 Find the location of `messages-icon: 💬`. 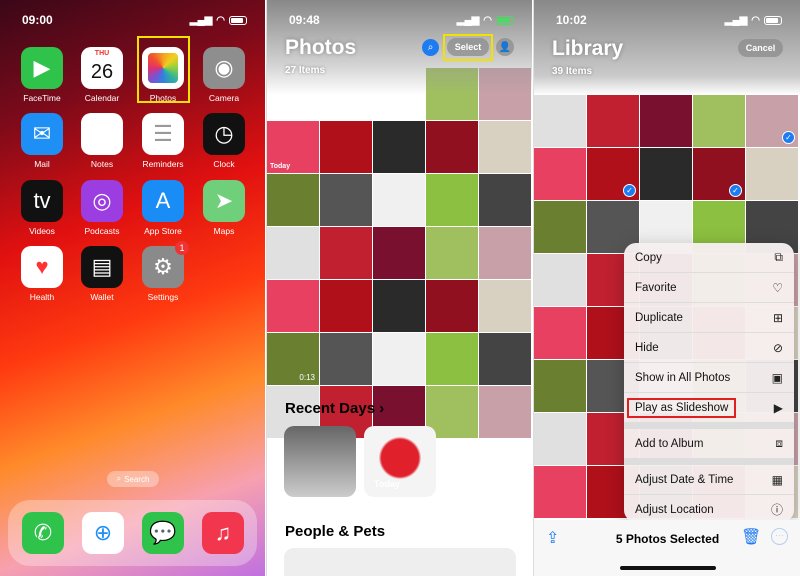

messages-icon: 💬 is located at coordinates (163, 533).